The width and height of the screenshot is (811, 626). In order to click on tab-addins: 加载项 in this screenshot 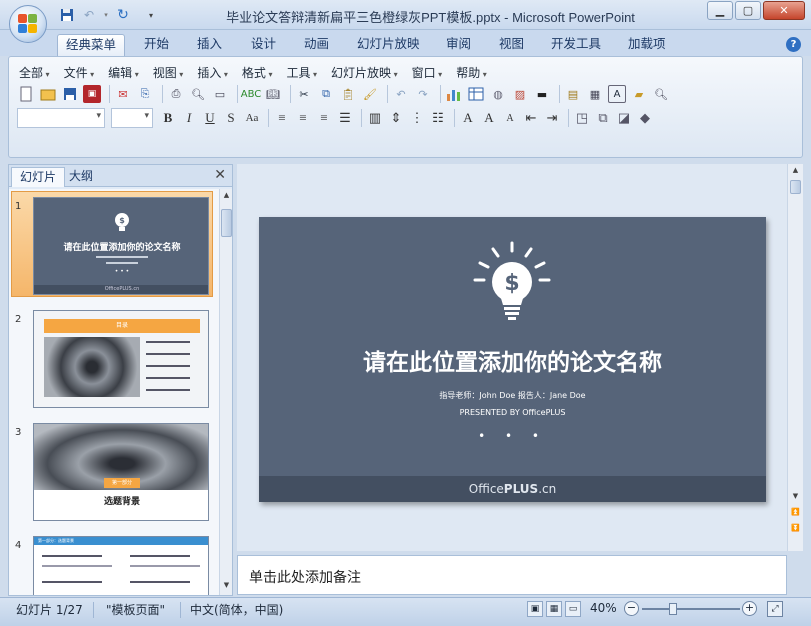, I will do `click(647, 45)`.